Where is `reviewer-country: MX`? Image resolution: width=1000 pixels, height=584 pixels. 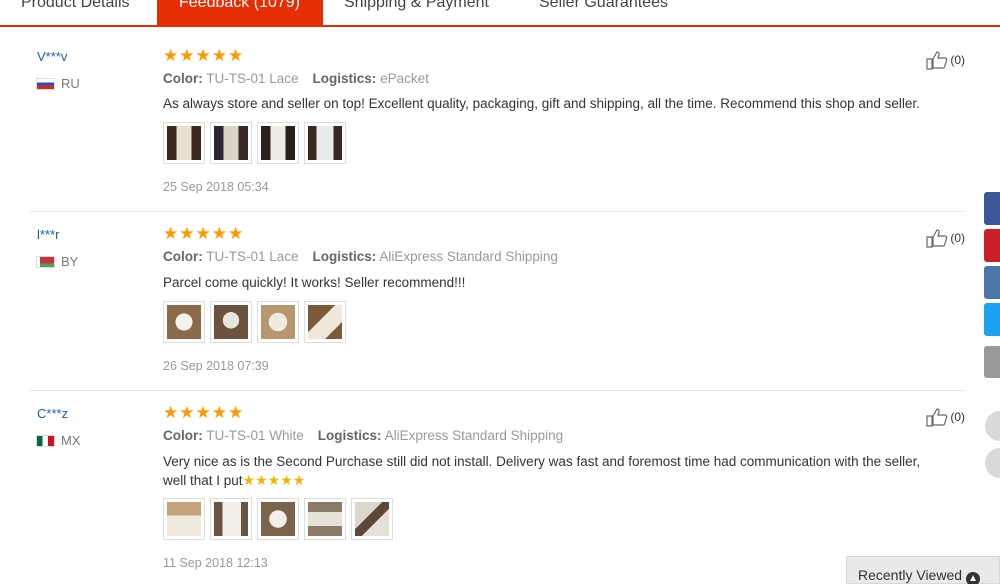
reviewer-country: MX is located at coordinates (58, 440).